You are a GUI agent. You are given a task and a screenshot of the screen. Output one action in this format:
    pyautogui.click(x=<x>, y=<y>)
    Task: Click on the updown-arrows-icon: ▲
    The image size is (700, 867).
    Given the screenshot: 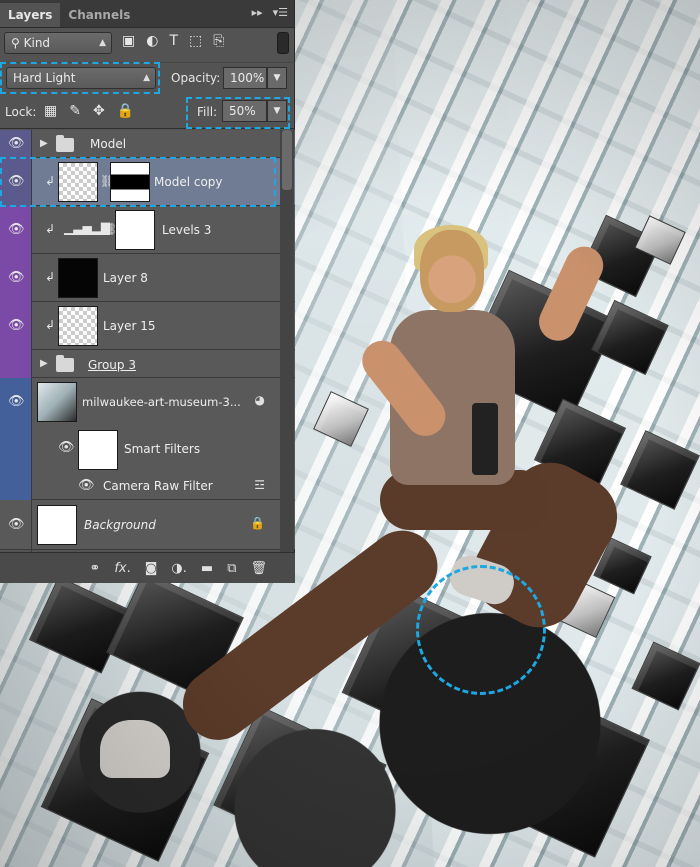 What is the action you would take?
    pyautogui.click(x=102, y=43)
    